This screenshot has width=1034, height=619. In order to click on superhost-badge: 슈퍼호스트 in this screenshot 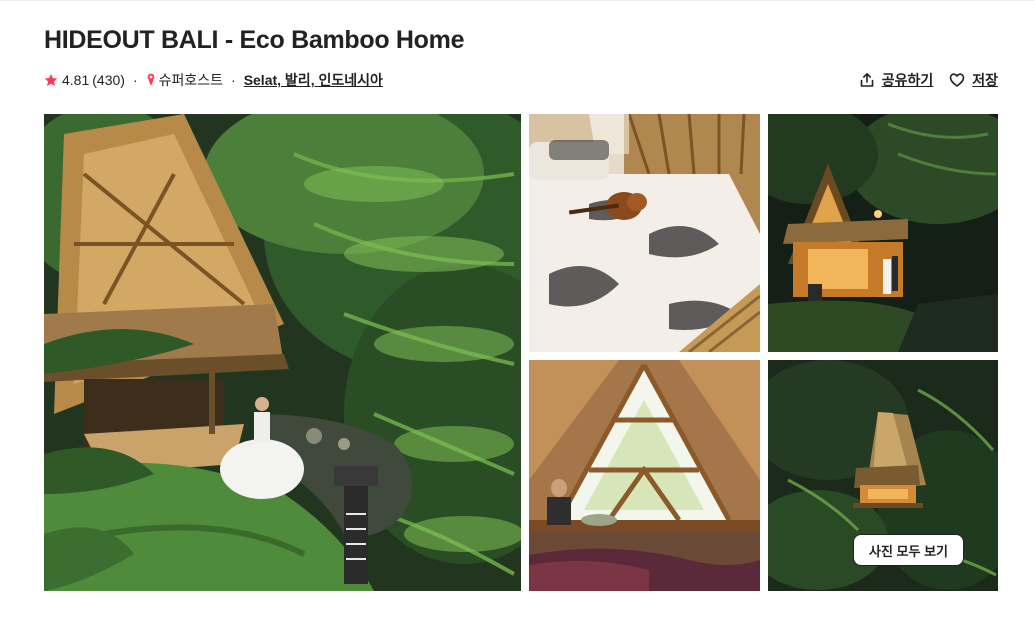, I will do `click(191, 80)`.